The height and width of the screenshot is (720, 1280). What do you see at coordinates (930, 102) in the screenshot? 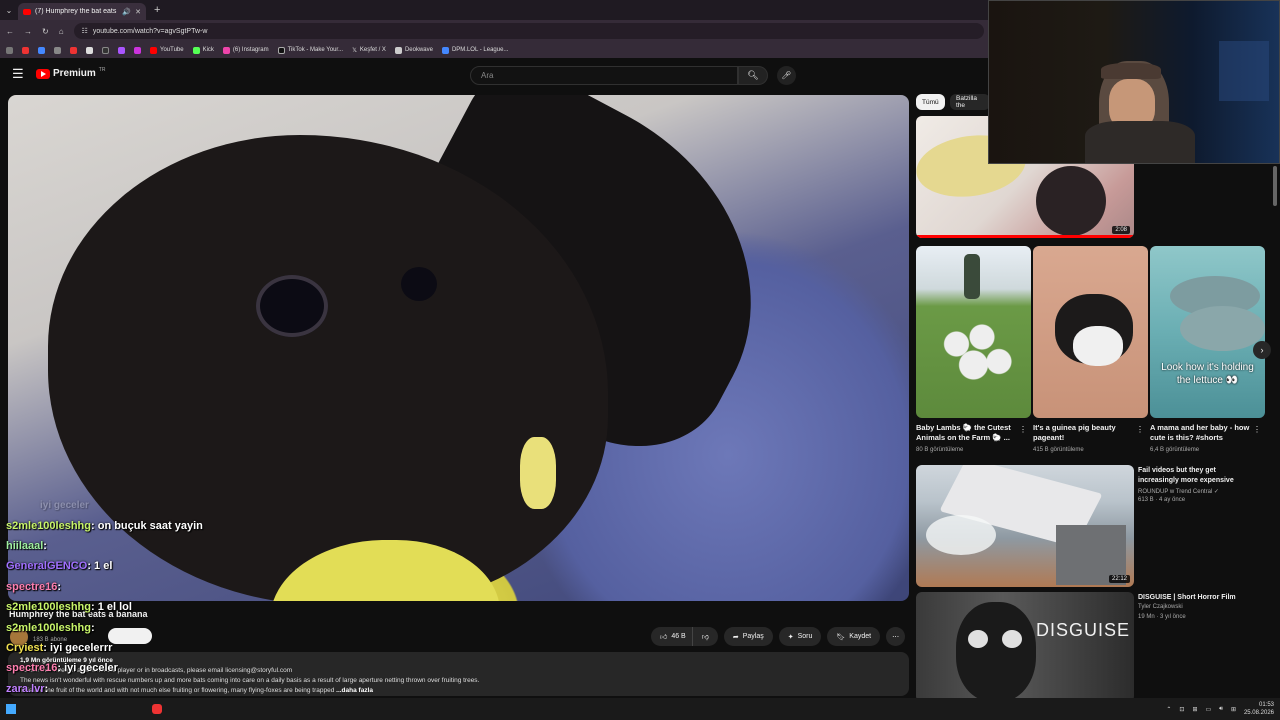
I see `chip-all: Tümü` at bounding box center [930, 102].